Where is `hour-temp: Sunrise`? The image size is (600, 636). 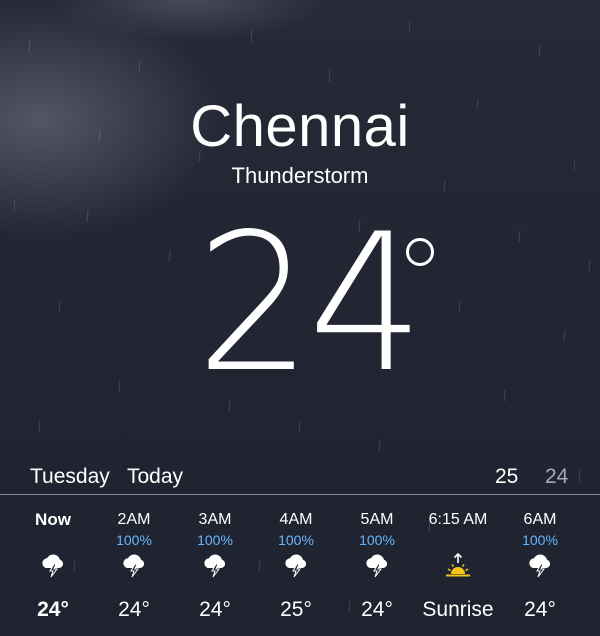 hour-temp: Sunrise is located at coordinates (458, 609).